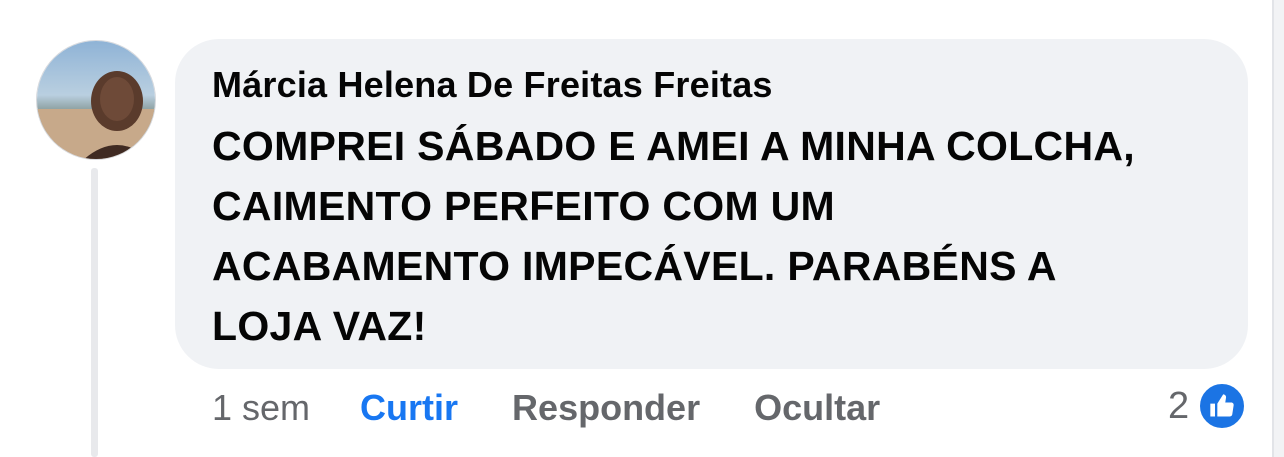  What do you see at coordinates (492, 85) in the screenshot?
I see `comment-author: Márcia Helena De Freitas Freitas` at bounding box center [492, 85].